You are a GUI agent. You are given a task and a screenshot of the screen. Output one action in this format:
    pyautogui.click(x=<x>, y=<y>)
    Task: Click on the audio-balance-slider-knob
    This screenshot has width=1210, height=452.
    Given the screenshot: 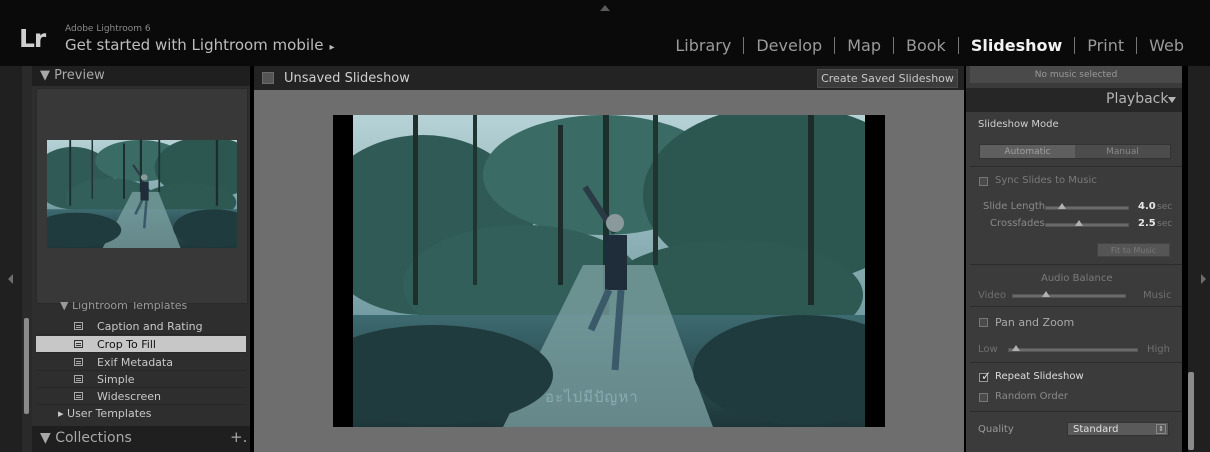 What is the action you would take?
    pyautogui.click(x=1046, y=294)
    